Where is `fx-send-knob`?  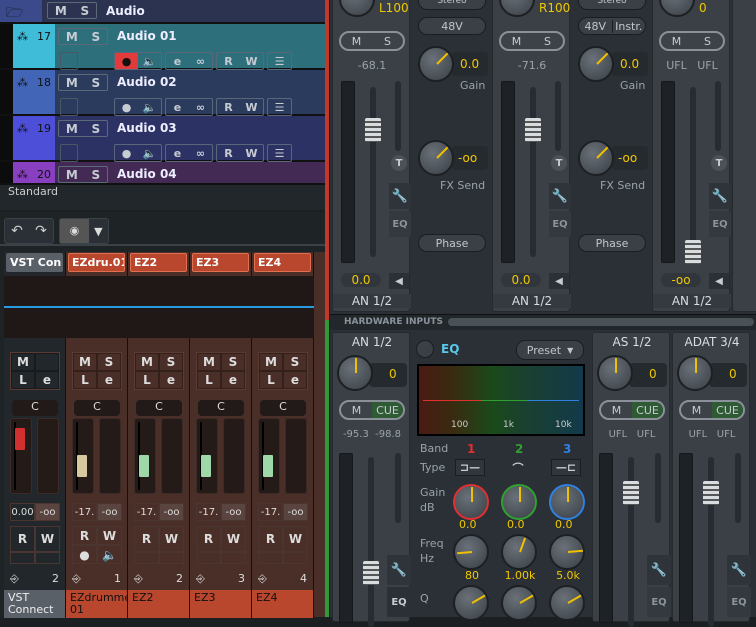 fx-send-knob is located at coordinates (596, 158).